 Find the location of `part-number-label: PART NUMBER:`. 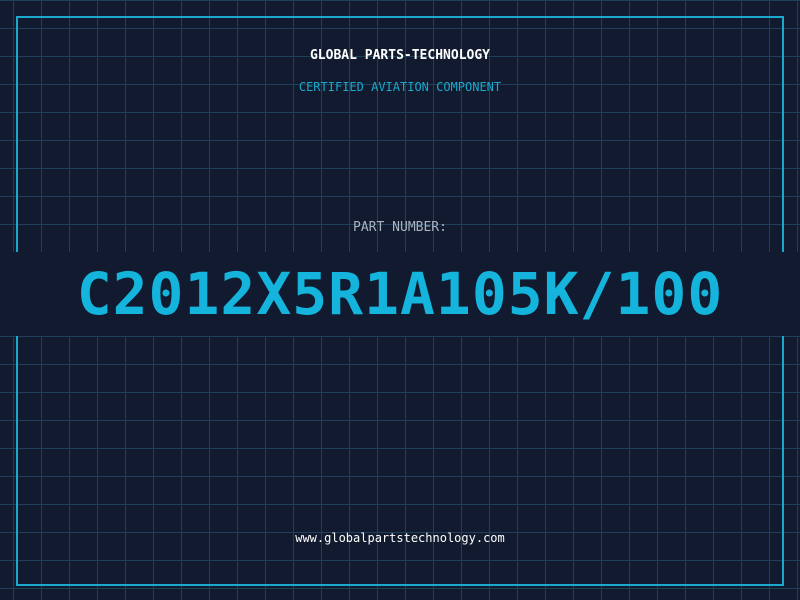

part-number-label: PART NUMBER: is located at coordinates (400, 227).